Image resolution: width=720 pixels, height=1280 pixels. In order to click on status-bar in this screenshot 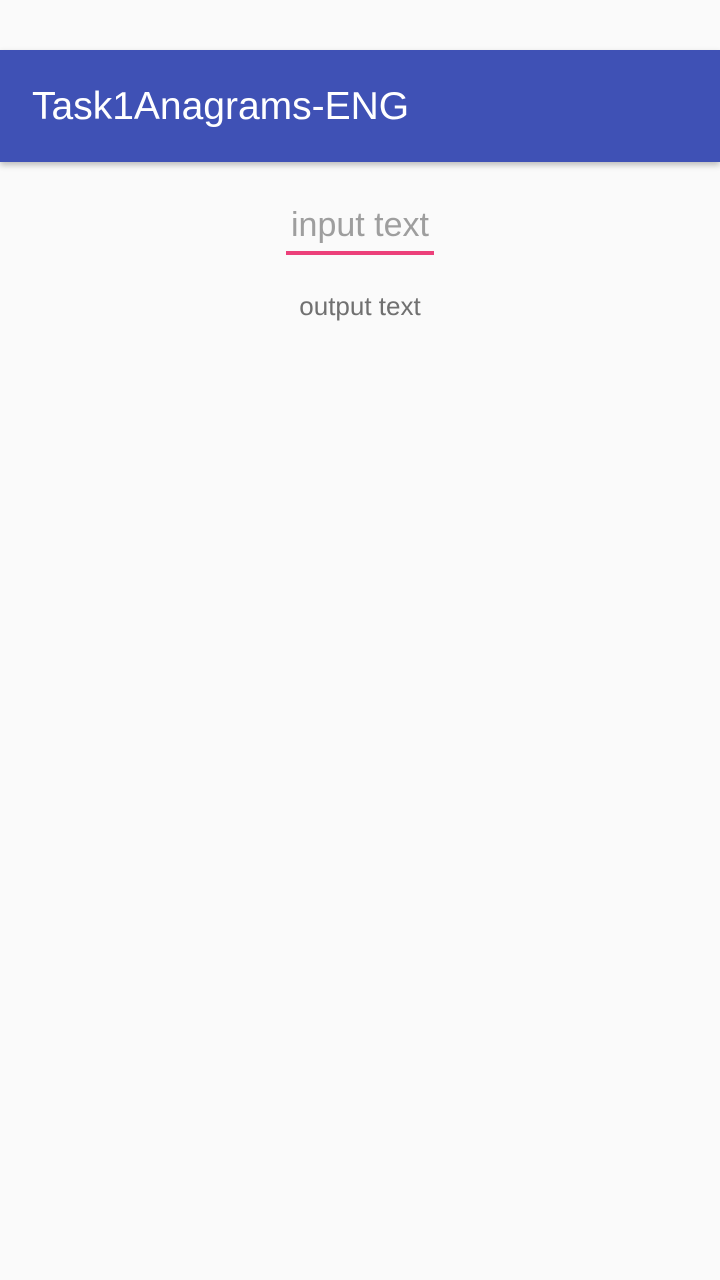, I will do `click(360, 25)`.